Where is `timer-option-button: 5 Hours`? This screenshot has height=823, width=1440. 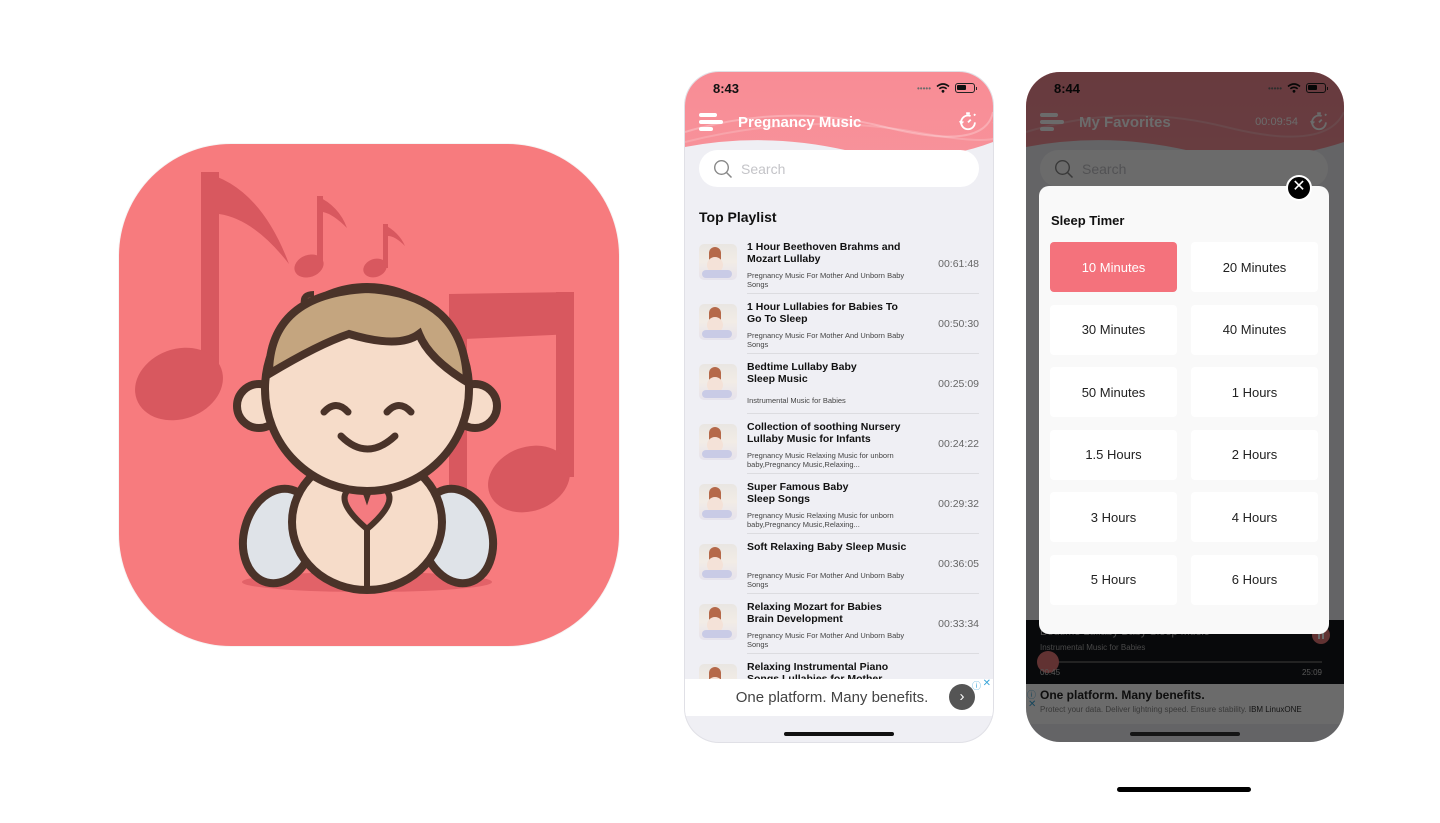 timer-option-button: 5 Hours is located at coordinates (1113, 579).